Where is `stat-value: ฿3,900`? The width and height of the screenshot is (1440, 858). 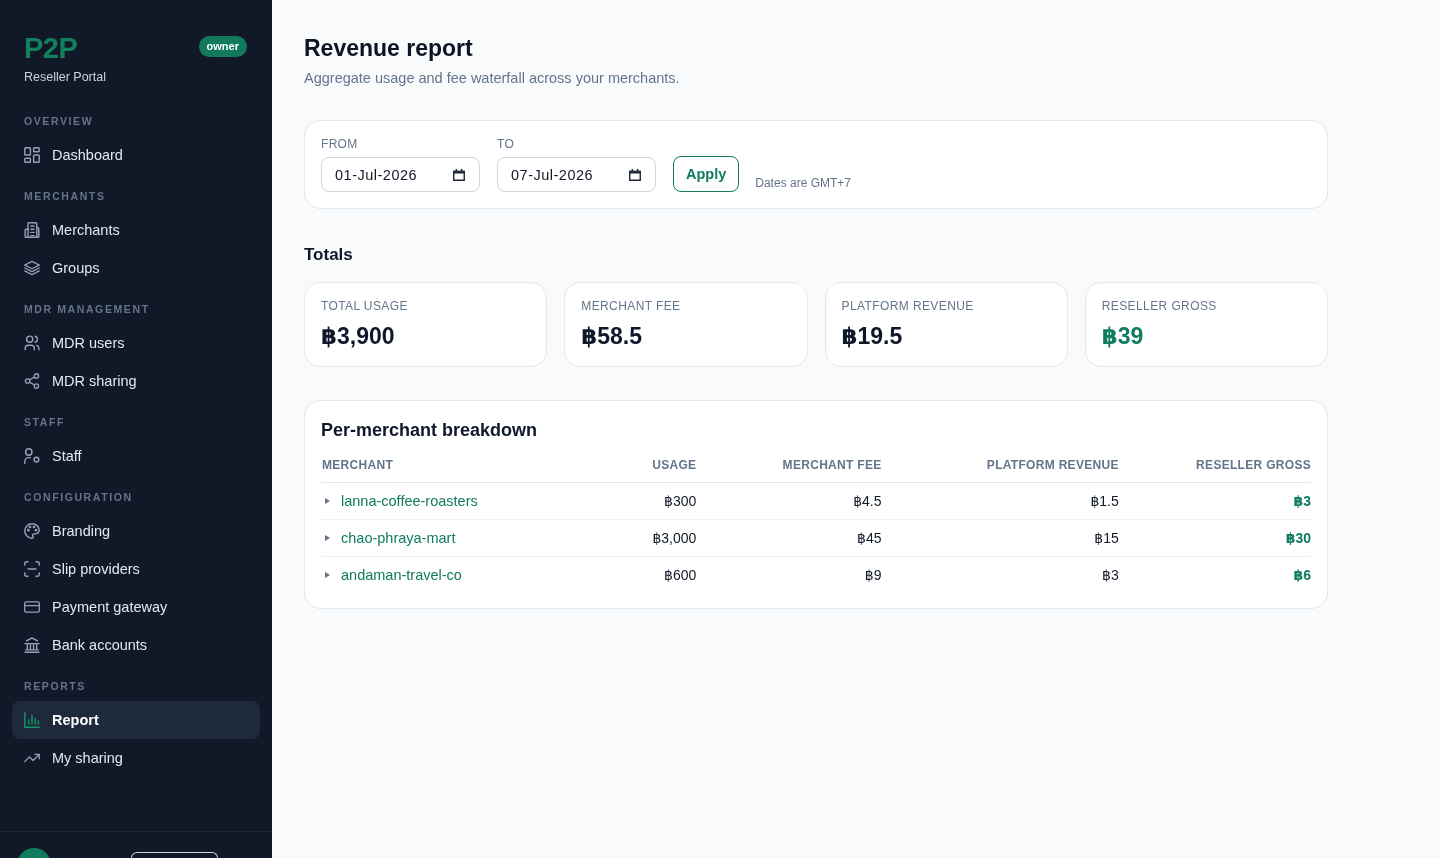
stat-value: ฿3,900 is located at coordinates (358, 336).